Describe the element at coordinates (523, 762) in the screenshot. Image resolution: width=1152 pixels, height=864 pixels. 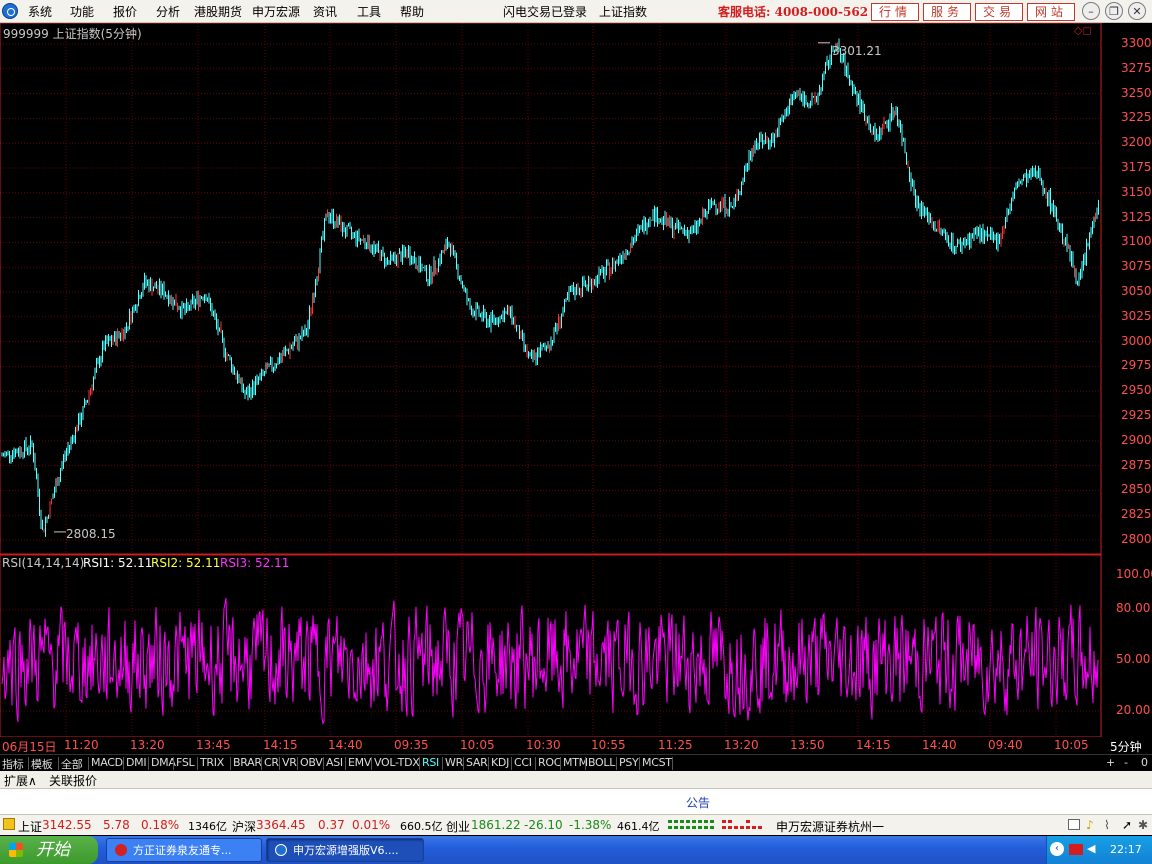
I see `indicator-tab-cci: CCI` at that location.